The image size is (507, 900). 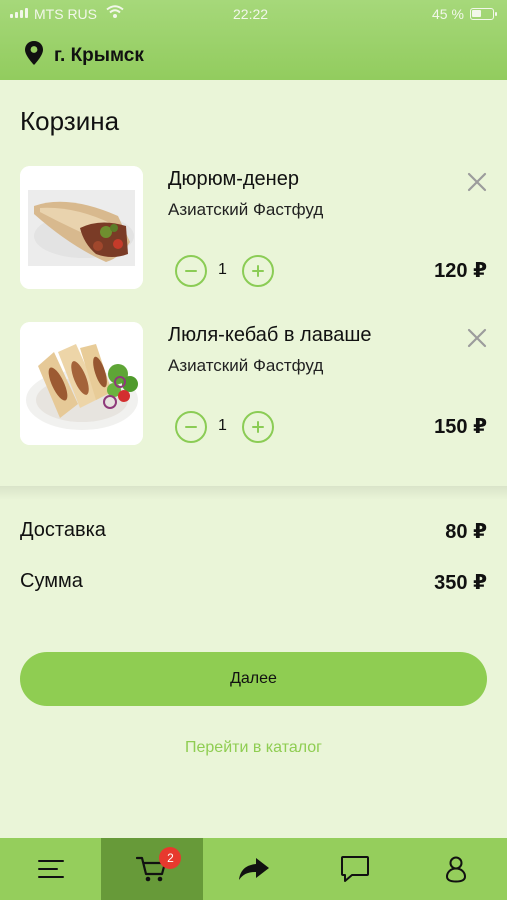 I want to click on map-pin-icon, so click(x=34, y=55).